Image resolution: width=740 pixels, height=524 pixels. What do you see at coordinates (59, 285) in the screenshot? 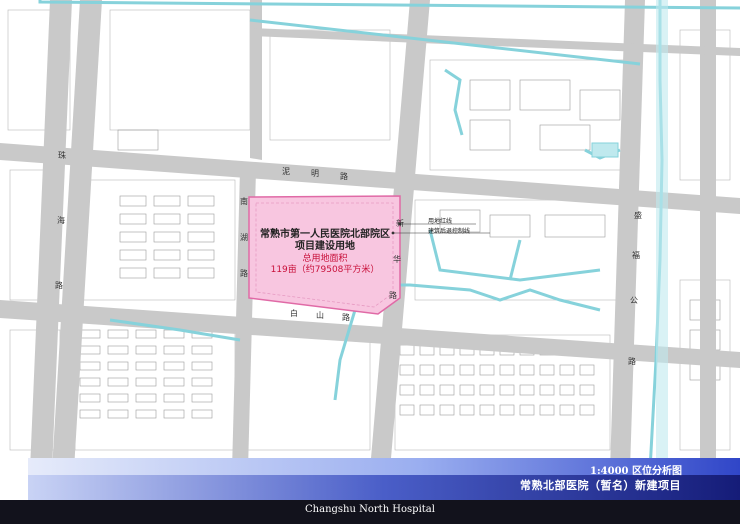
I see `road-label-far-west-3: 路` at bounding box center [59, 285].